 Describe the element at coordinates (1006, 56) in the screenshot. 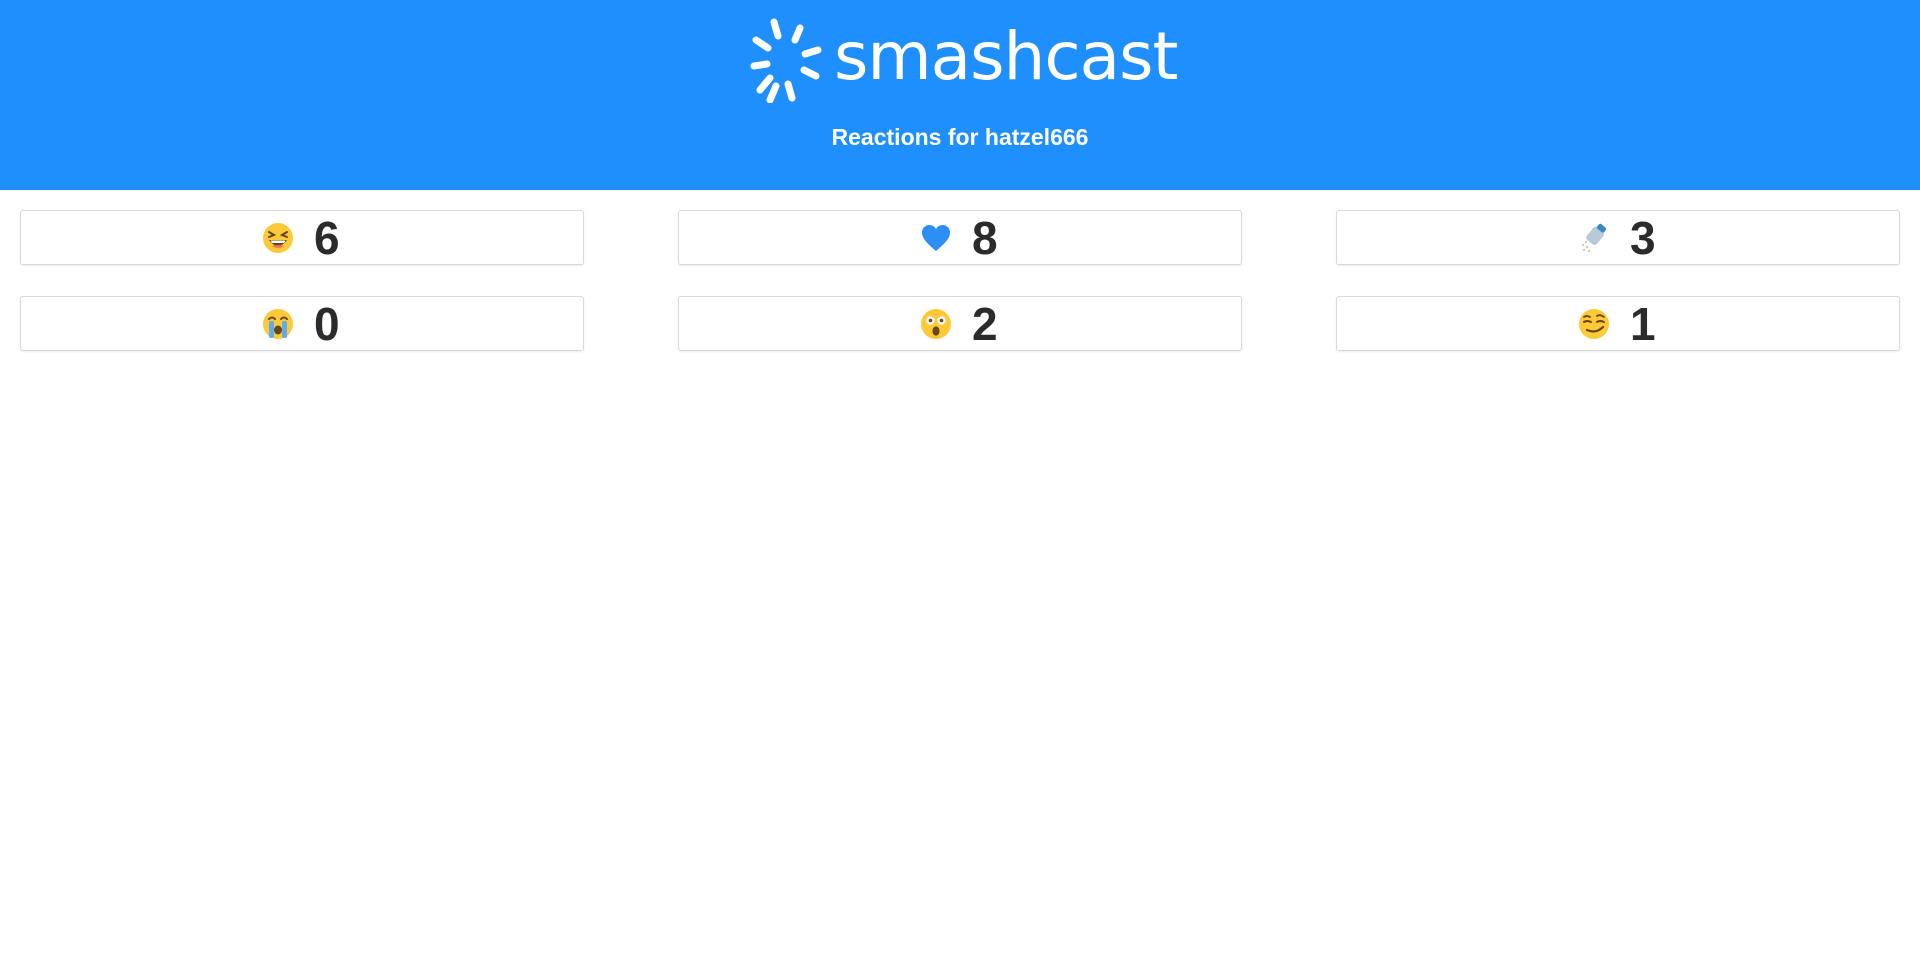

I see `brand-name: smashcast` at that location.